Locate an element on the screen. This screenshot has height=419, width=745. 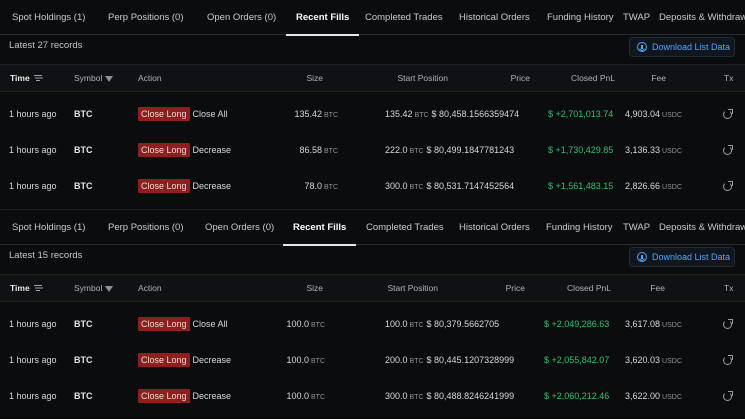
price-value: $ 80,445.1207328999 is located at coordinates (470, 360).